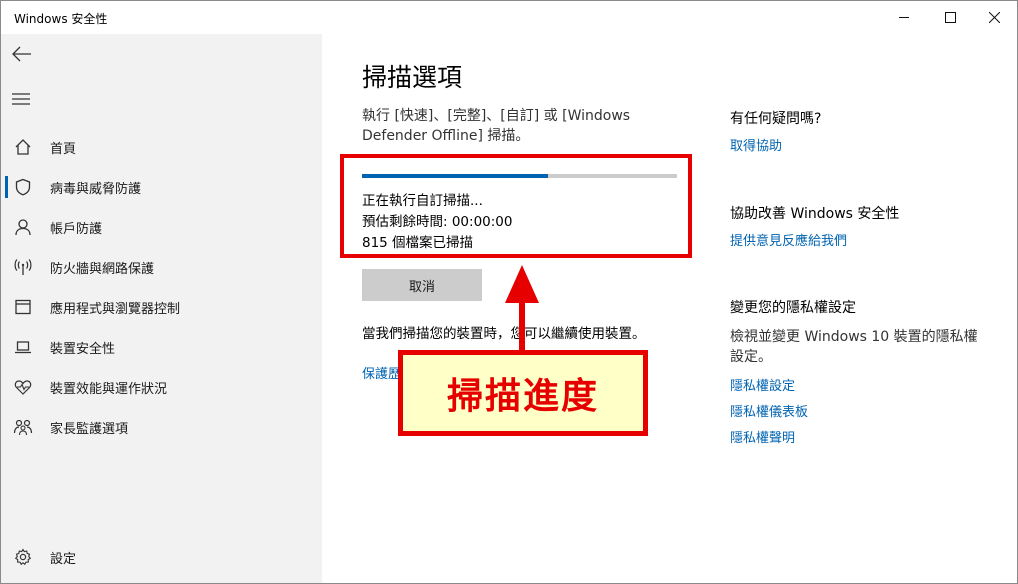 This screenshot has height=584, width=1018. Describe the element at coordinates (762, 384) in the screenshot. I see `privacy-settings-link: 隱私權設定` at that location.